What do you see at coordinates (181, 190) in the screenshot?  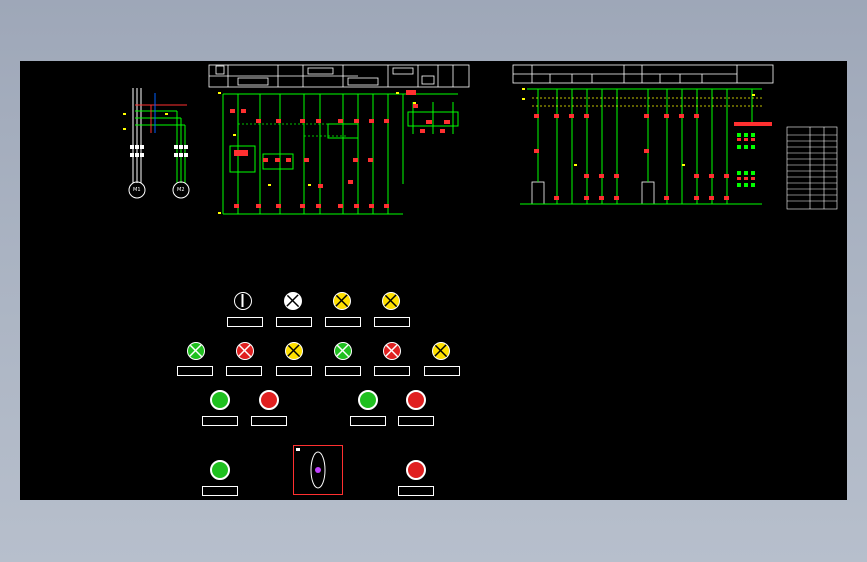 I see `motor-label-m2: M2` at bounding box center [181, 190].